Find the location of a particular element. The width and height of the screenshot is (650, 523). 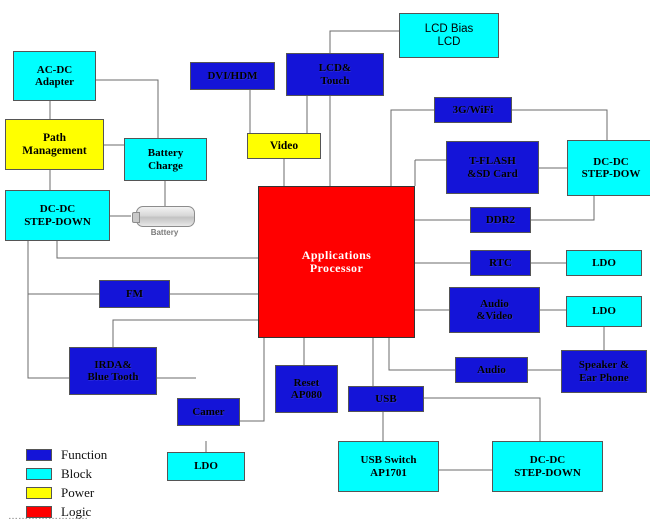

node-label-line2: Touch is located at coordinates (335, 80).